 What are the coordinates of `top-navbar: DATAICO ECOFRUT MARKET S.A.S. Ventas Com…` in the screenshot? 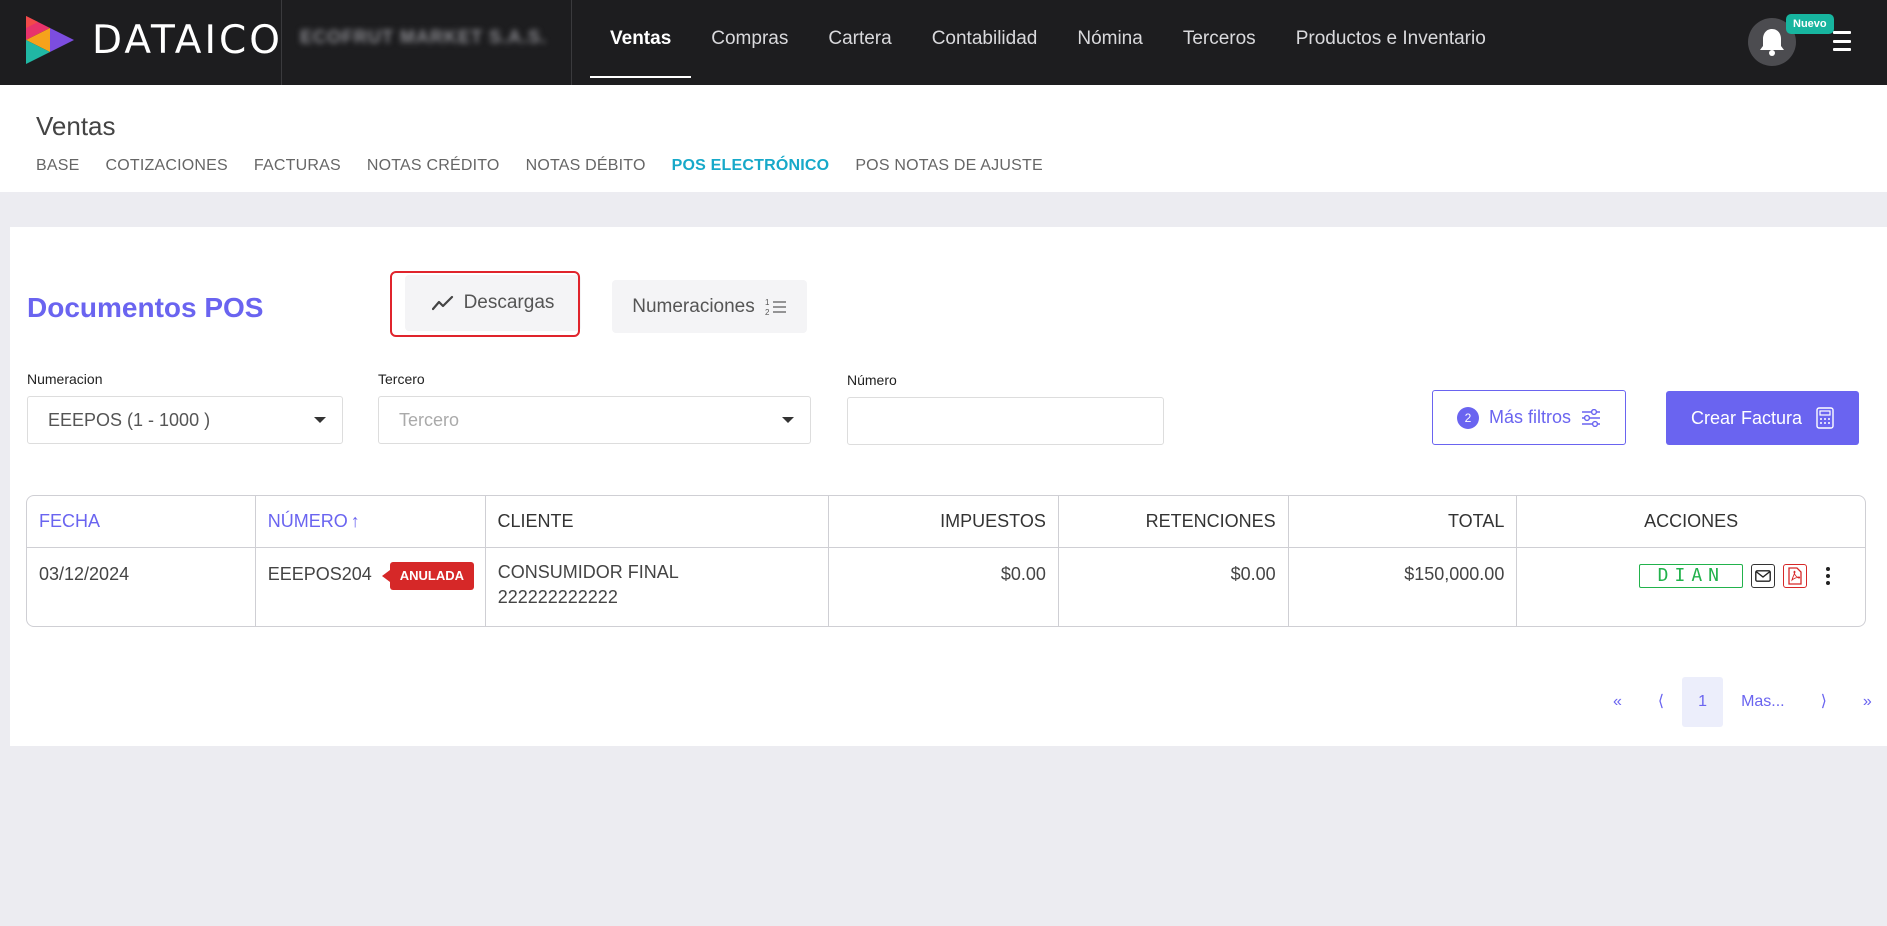 It's located at (943, 42).